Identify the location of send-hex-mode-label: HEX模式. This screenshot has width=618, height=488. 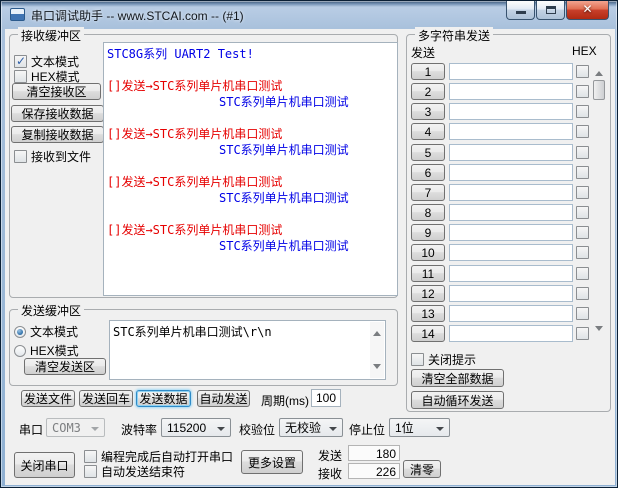
(54, 351).